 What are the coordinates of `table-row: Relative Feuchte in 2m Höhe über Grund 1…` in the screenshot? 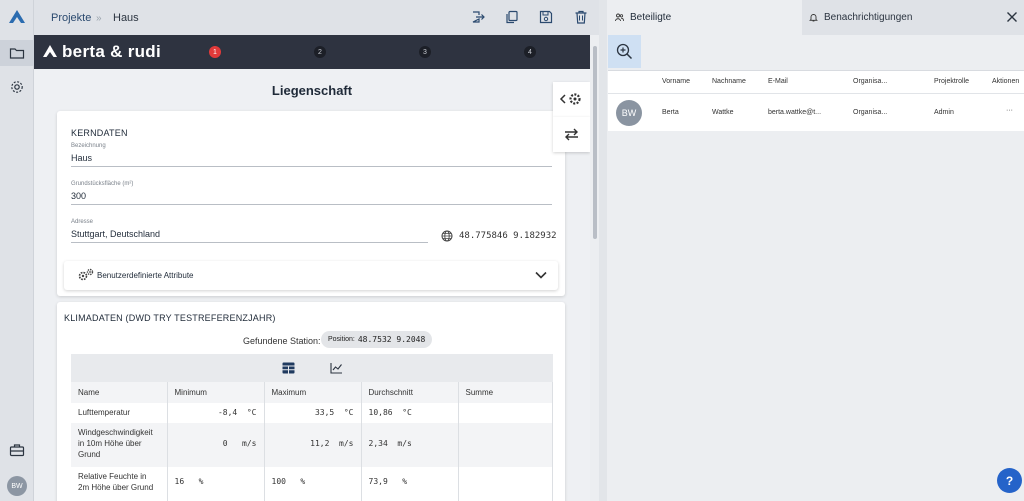 It's located at (312, 484).